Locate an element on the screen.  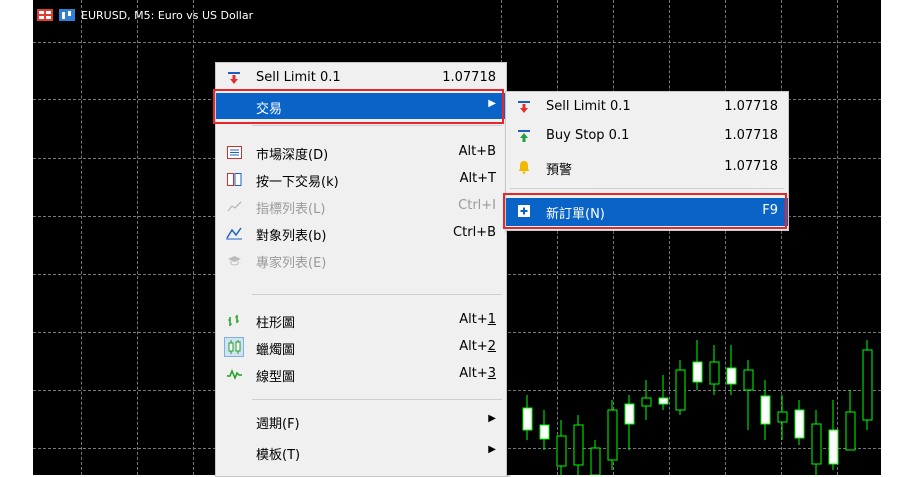
new-order-icon is located at coordinates (524, 211).